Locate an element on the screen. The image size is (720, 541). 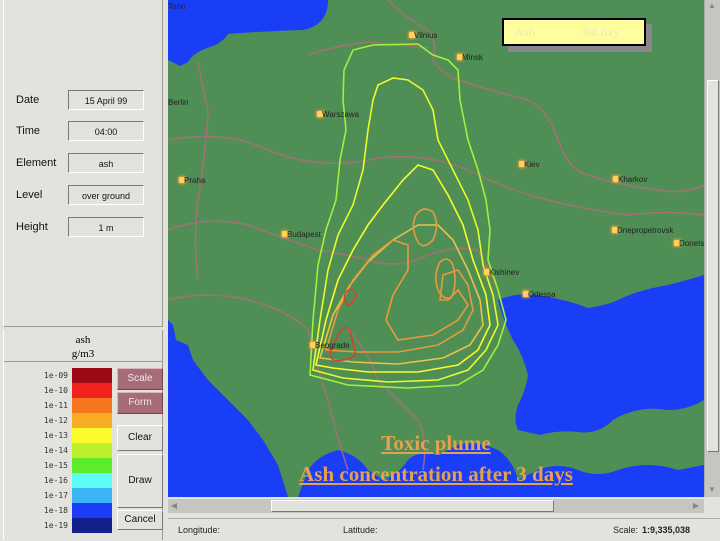
caption-title: Toxic plume is located at coordinates (436, 443).